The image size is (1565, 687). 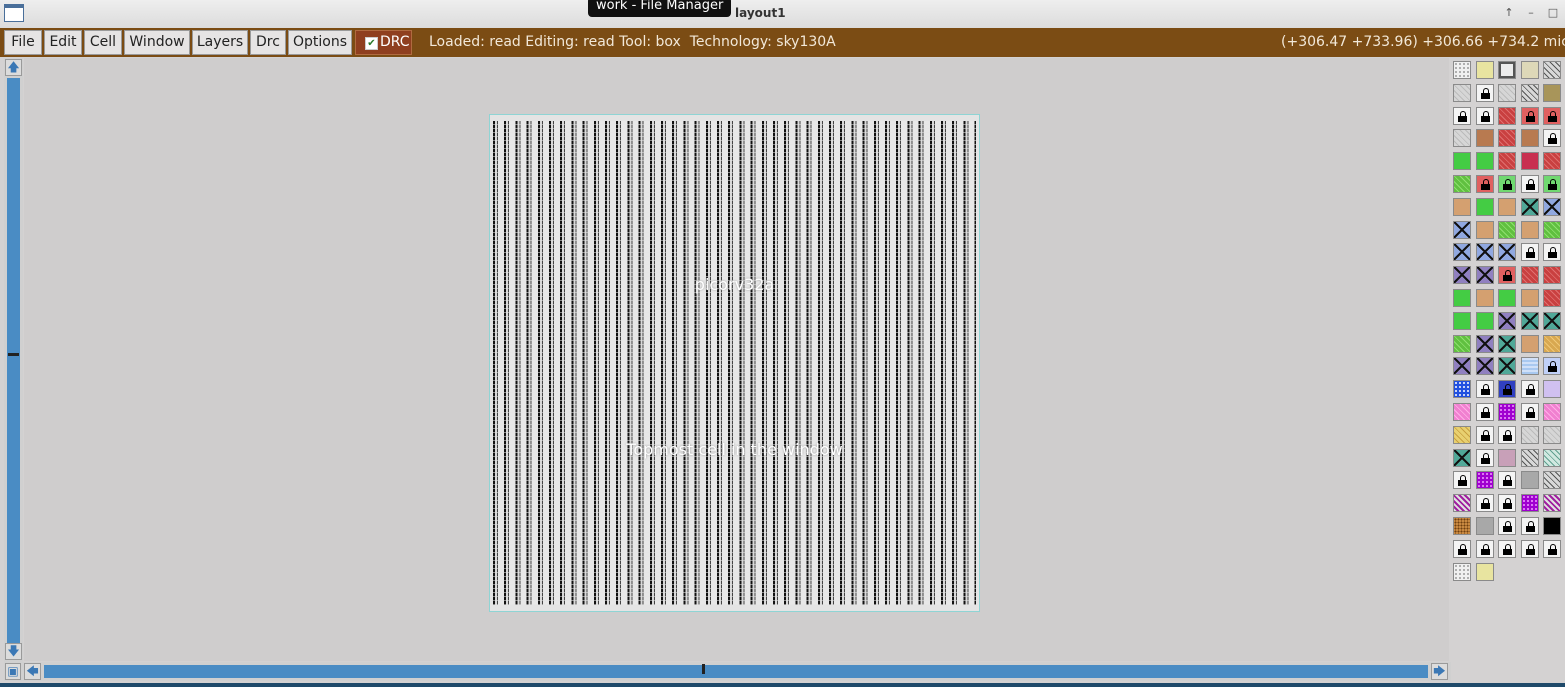 I want to click on layer-swatch-dots-icon, so click(x=1462, y=70).